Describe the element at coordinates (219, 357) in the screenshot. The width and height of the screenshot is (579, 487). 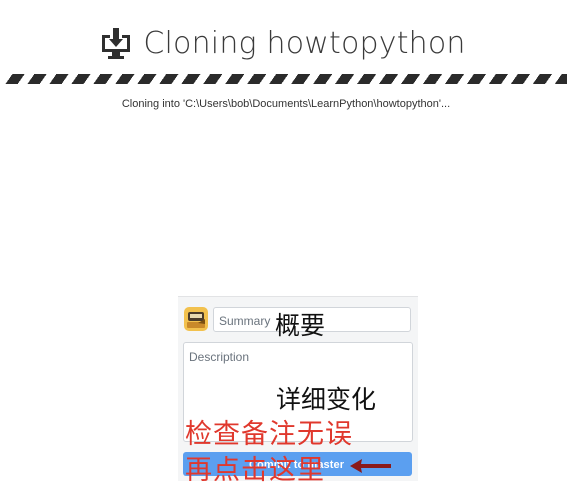
I see `description-placeholder: Description` at that location.